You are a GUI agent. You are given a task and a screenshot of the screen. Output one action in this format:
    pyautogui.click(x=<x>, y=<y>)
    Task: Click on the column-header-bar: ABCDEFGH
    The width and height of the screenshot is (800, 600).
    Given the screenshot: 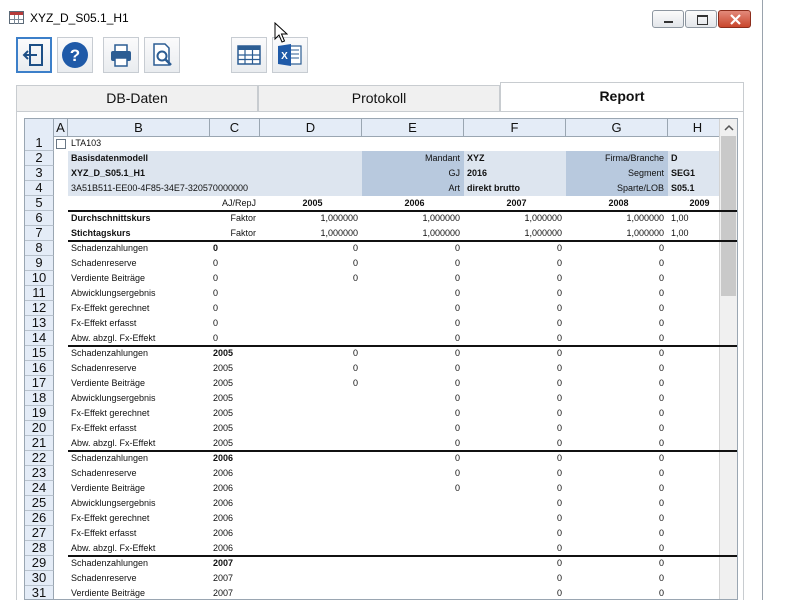 What is the action you would take?
    pyautogui.click(x=381, y=128)
    